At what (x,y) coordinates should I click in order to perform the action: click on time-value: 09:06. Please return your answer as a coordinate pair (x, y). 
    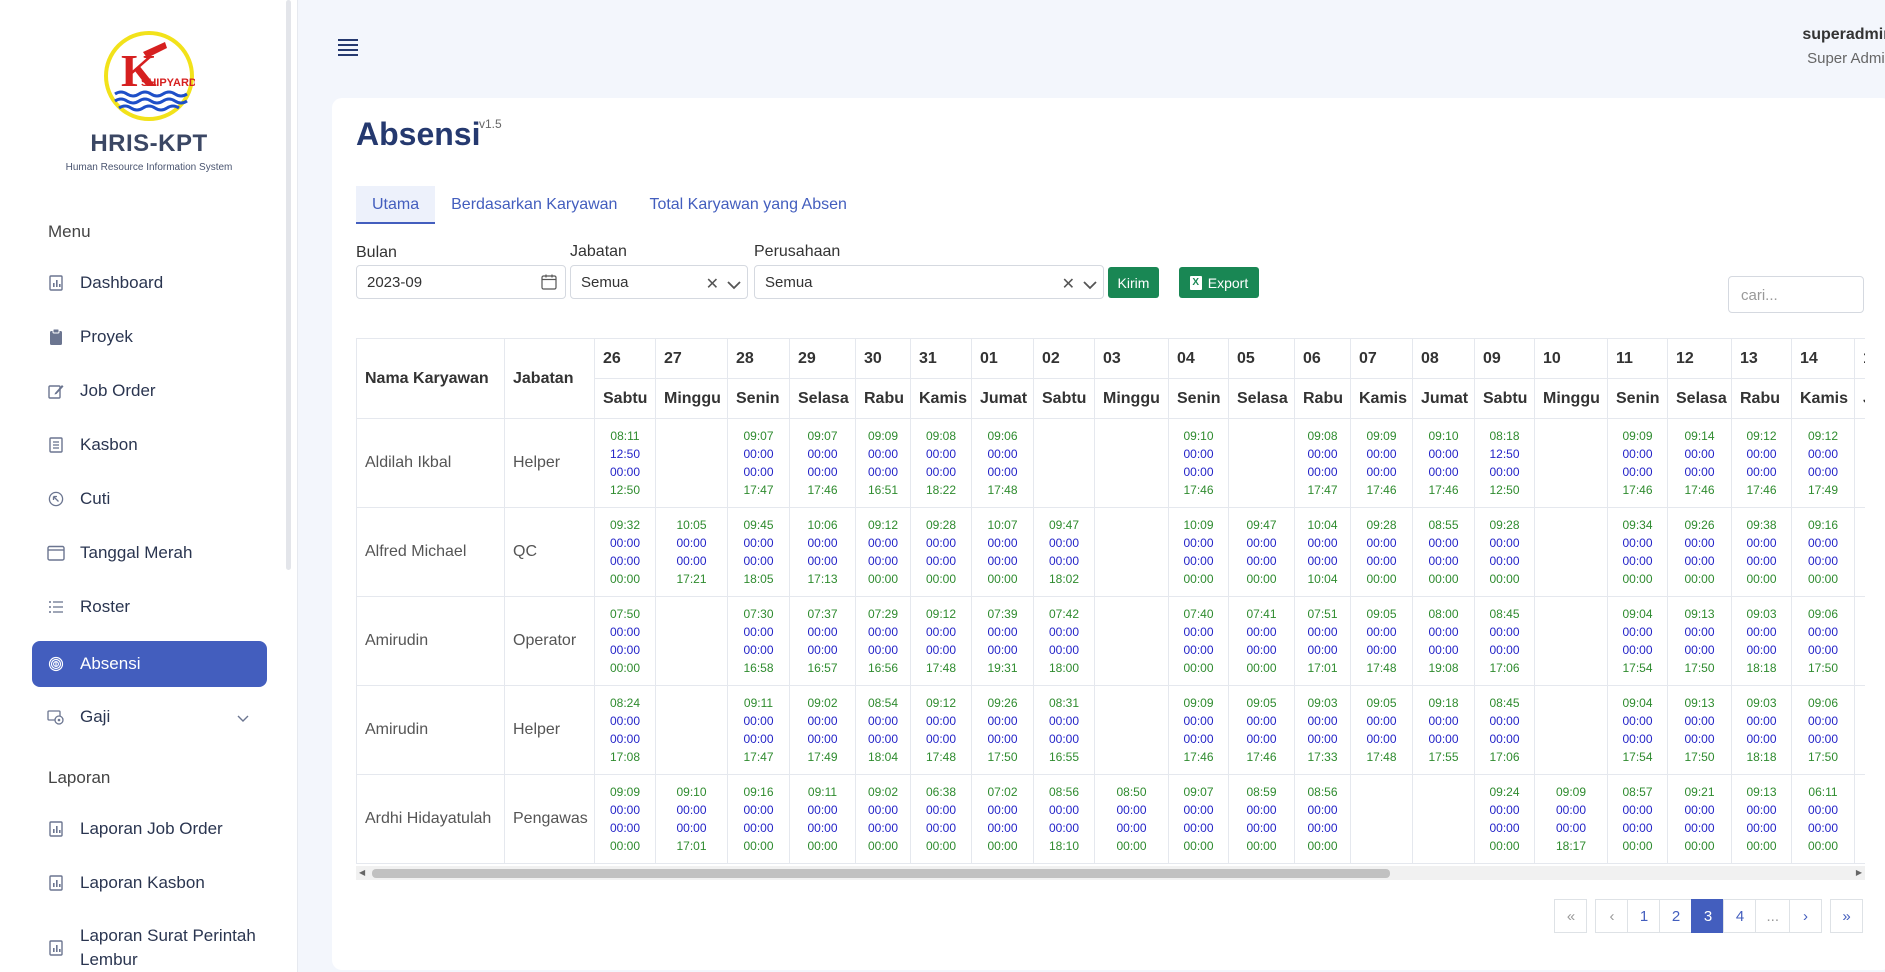
    Looking at the image, I should click on (1823, 614).